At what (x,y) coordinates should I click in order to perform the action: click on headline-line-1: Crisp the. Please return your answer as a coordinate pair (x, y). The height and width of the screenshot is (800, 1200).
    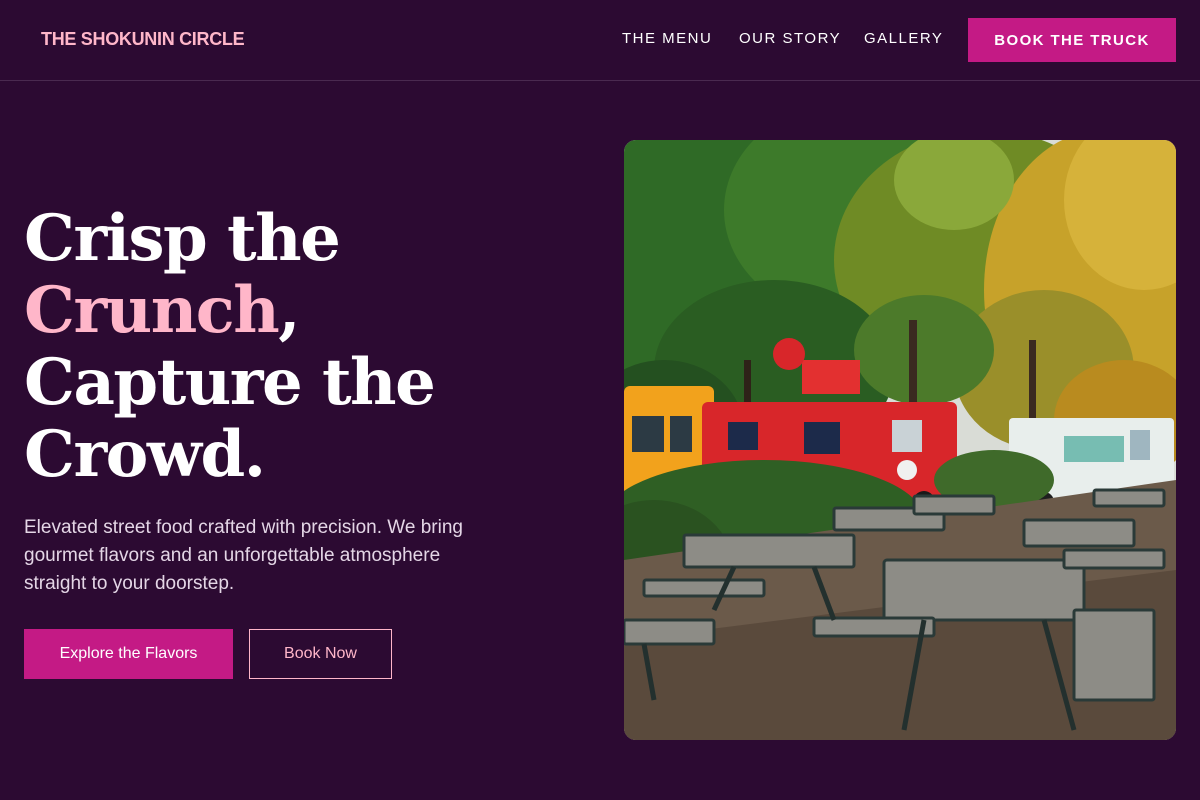
    Looking at the image, I should click on (182, 238).